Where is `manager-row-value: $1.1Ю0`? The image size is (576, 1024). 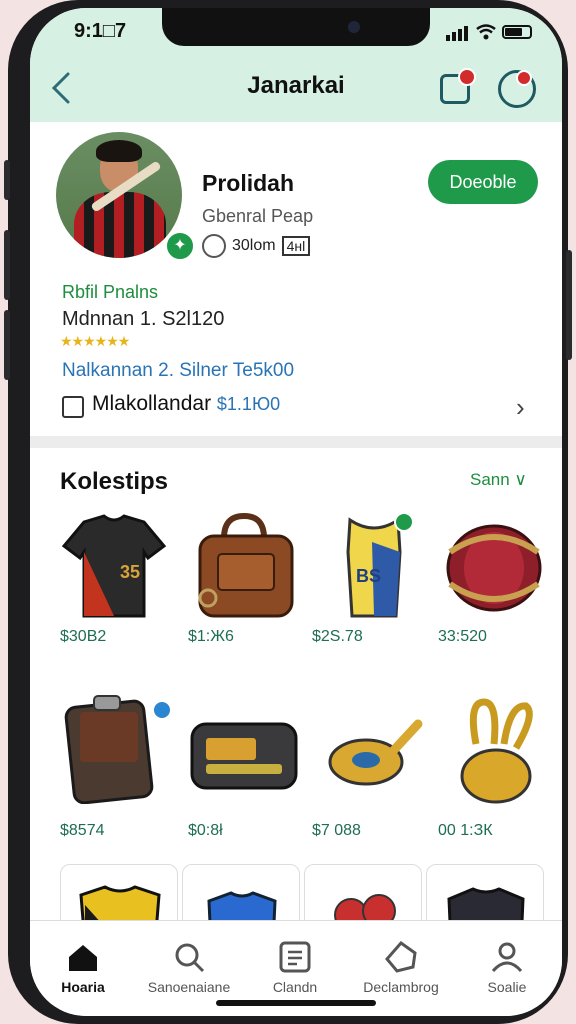
manager-row-value: $1.1Ю0 is located at coordinates (248, 404).